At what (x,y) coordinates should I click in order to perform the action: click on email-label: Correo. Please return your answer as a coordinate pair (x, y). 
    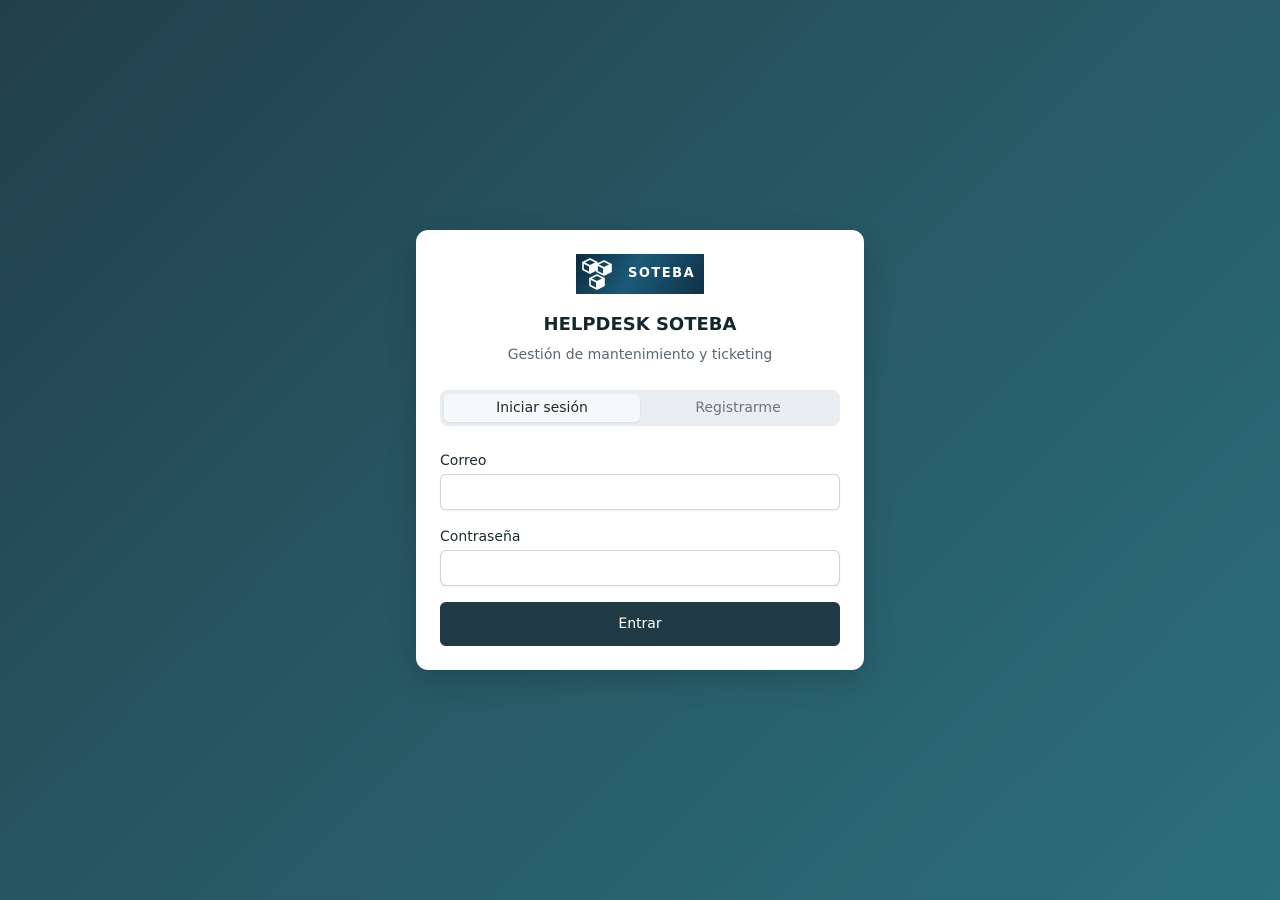
    Looking at the image, I should click on (463, 461).